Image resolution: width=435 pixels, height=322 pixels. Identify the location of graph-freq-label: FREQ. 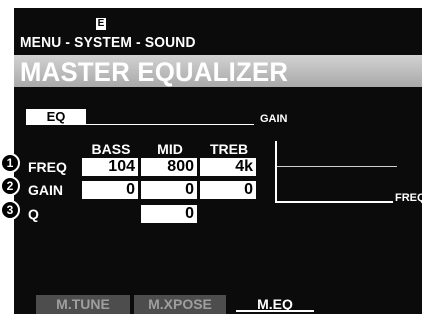
(408, 198).